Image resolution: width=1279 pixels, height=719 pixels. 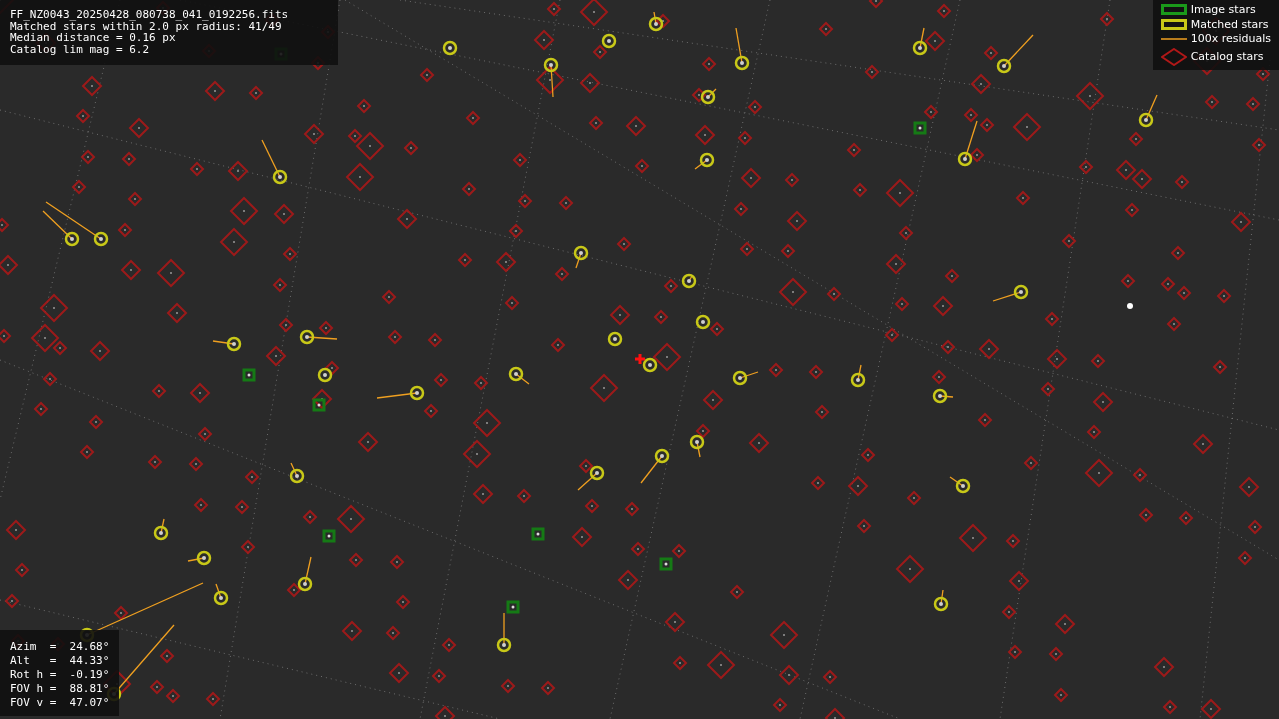 I want to click on legend-label: Image stars, so click(x=1223, y=10).